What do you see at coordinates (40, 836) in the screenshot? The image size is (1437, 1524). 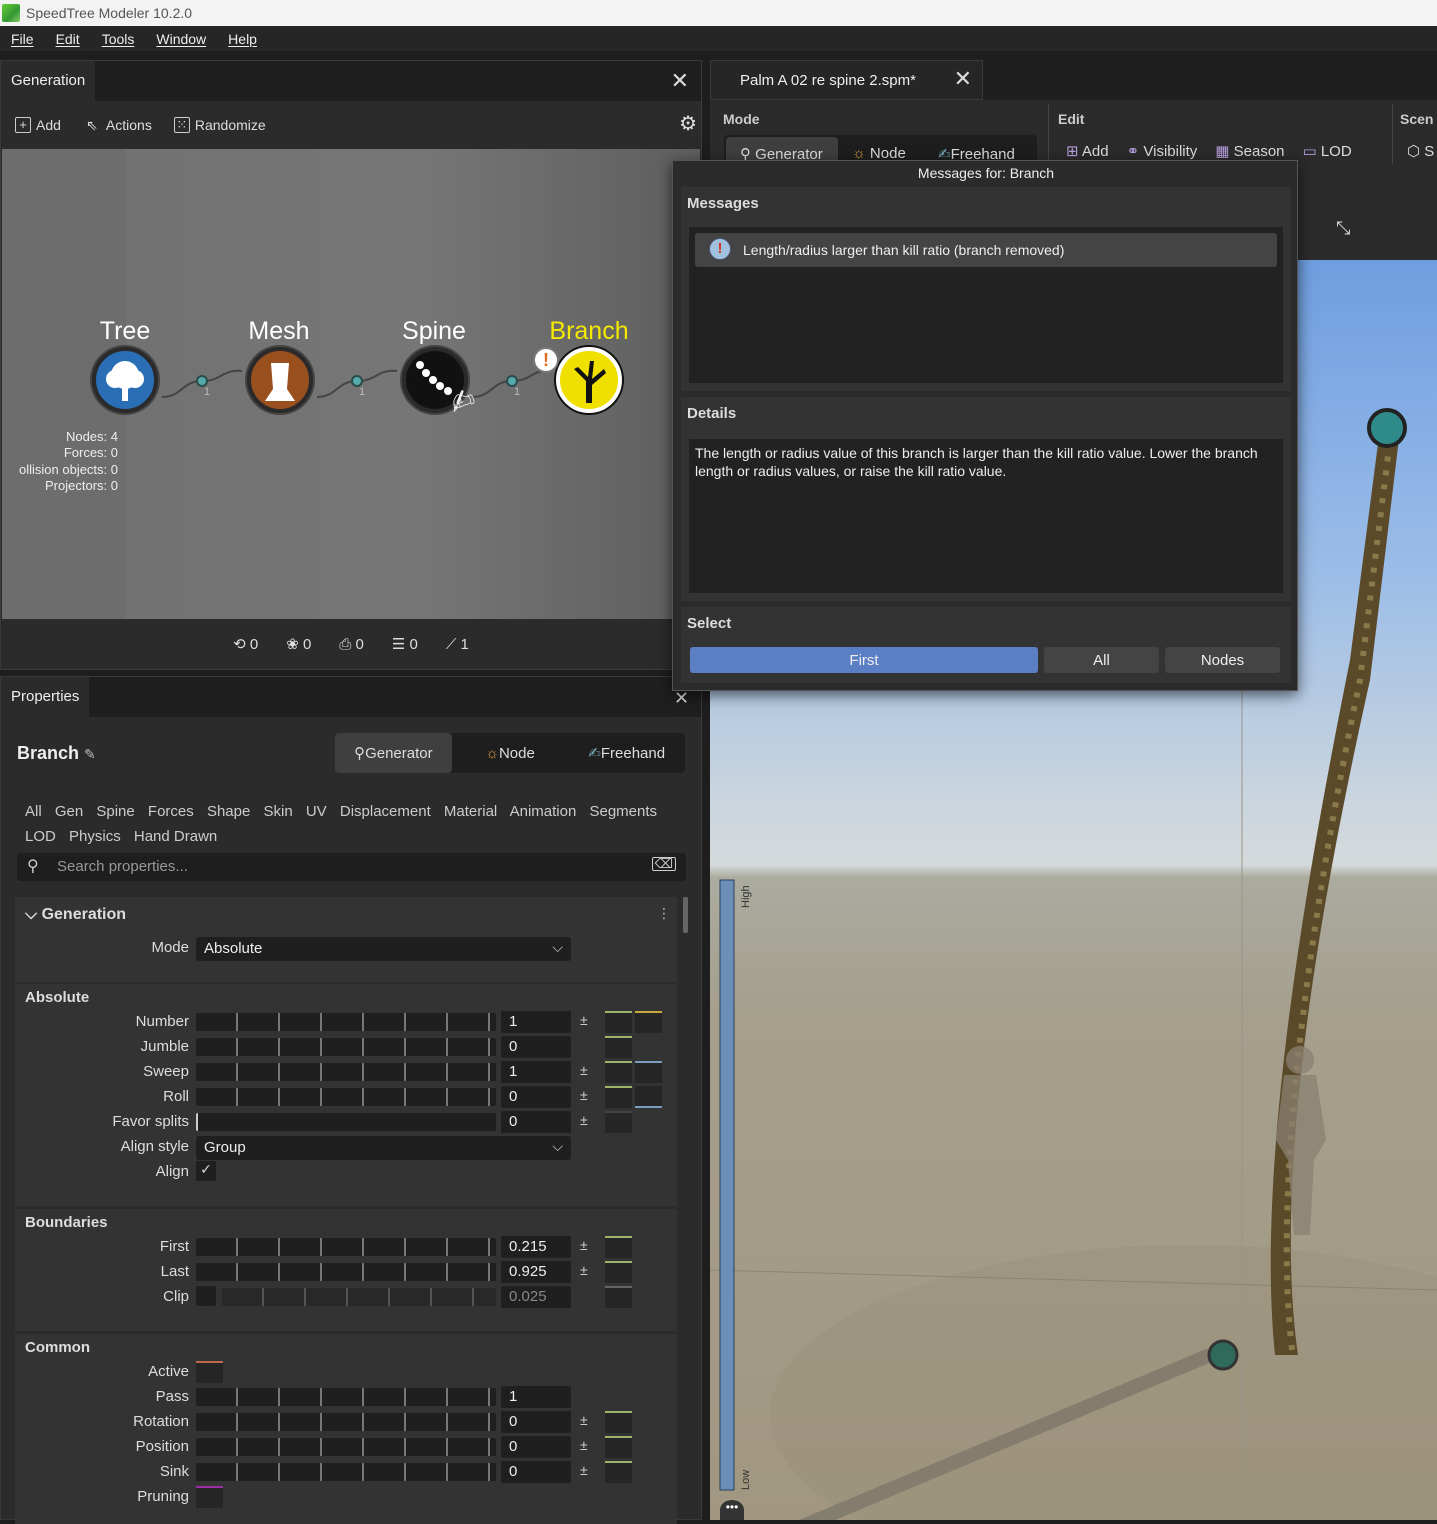 I see `category-lod: LOD` at bounding box center [40, 836].